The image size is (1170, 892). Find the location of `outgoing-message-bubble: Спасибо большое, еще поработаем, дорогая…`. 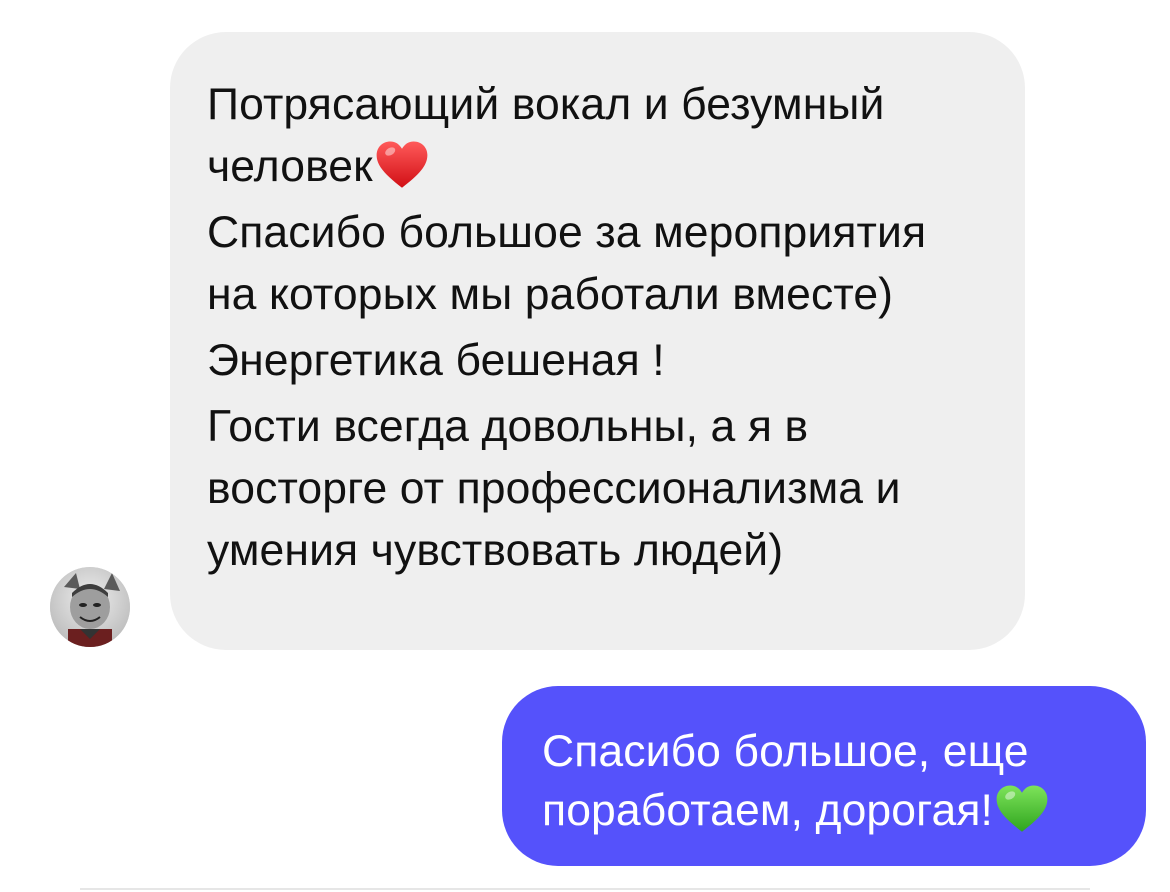

outgoing-message-bubble: Спасибо большое, еще поработаем, дорогая… is located at coordinates (824, 776).